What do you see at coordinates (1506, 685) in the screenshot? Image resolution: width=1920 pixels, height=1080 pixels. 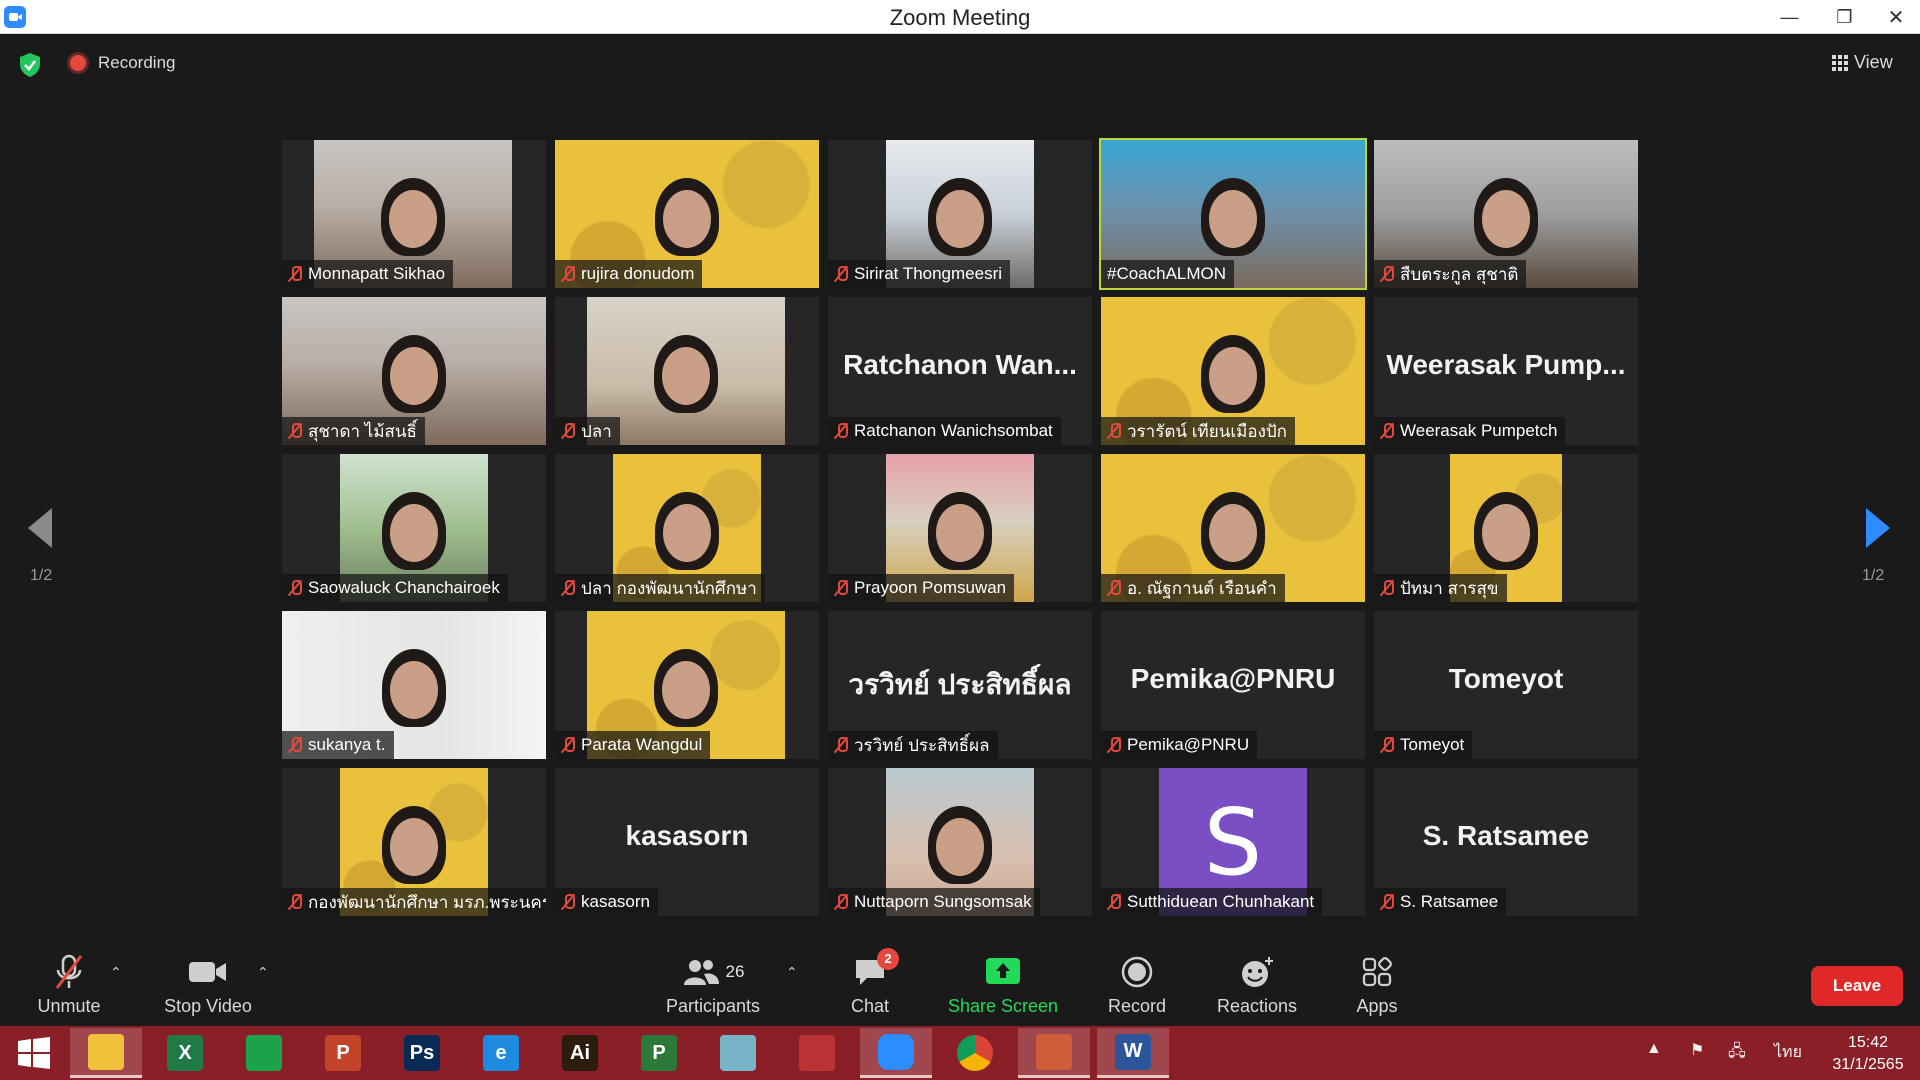 I see `participant-tile: Tomeyot Tomeyot` at bounding box center [1506, 685].